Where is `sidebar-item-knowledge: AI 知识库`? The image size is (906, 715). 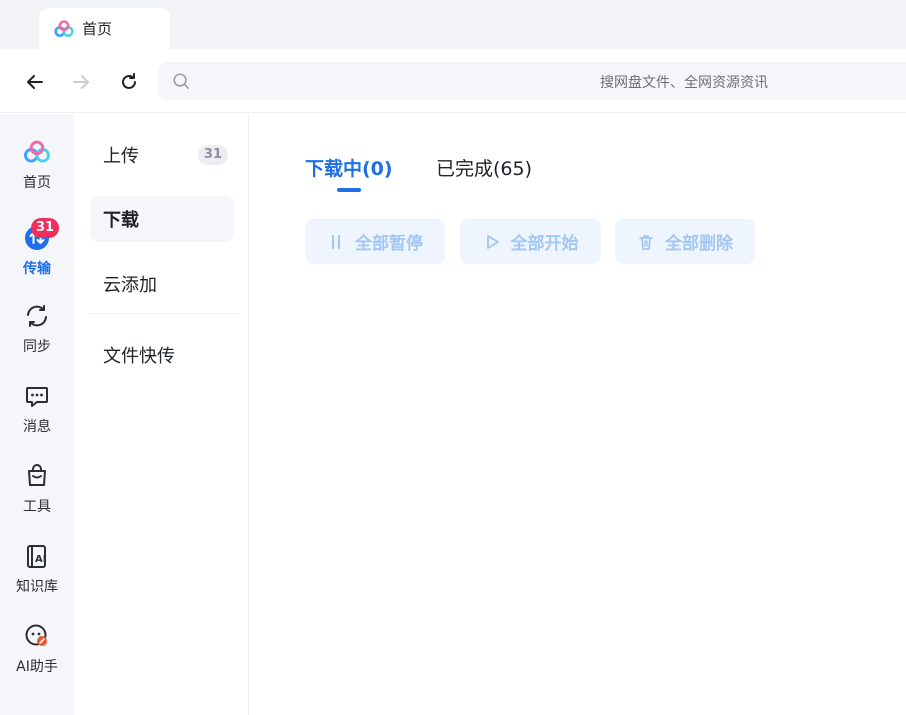 sidebar-item-knowledge: AI 知识库 is located at coordinates (37, 577).